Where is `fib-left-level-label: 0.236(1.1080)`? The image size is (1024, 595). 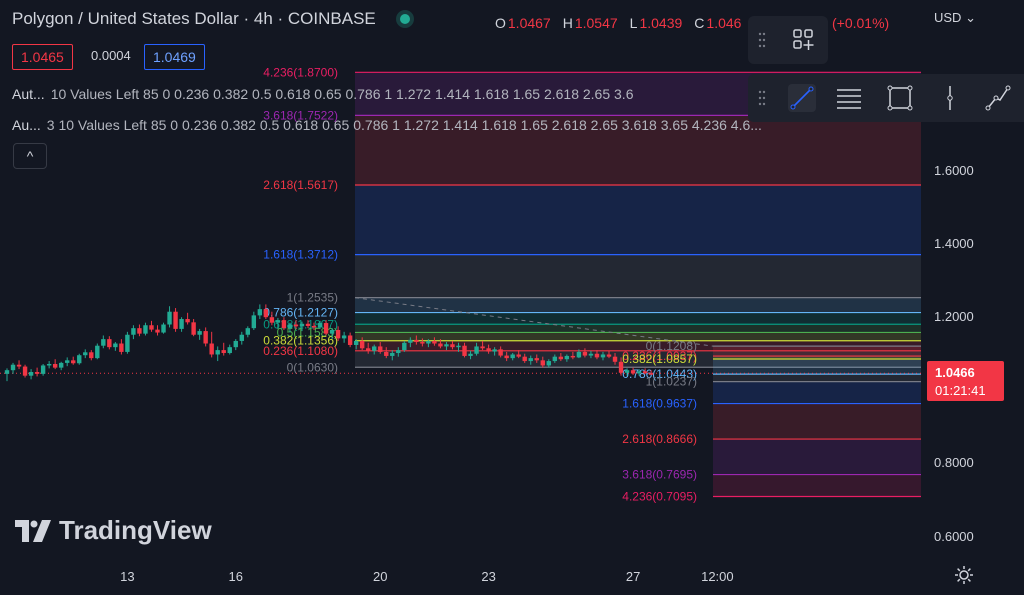 fib-left-level-label: 0.236(1.1080) is located at coordinates (300, 351).